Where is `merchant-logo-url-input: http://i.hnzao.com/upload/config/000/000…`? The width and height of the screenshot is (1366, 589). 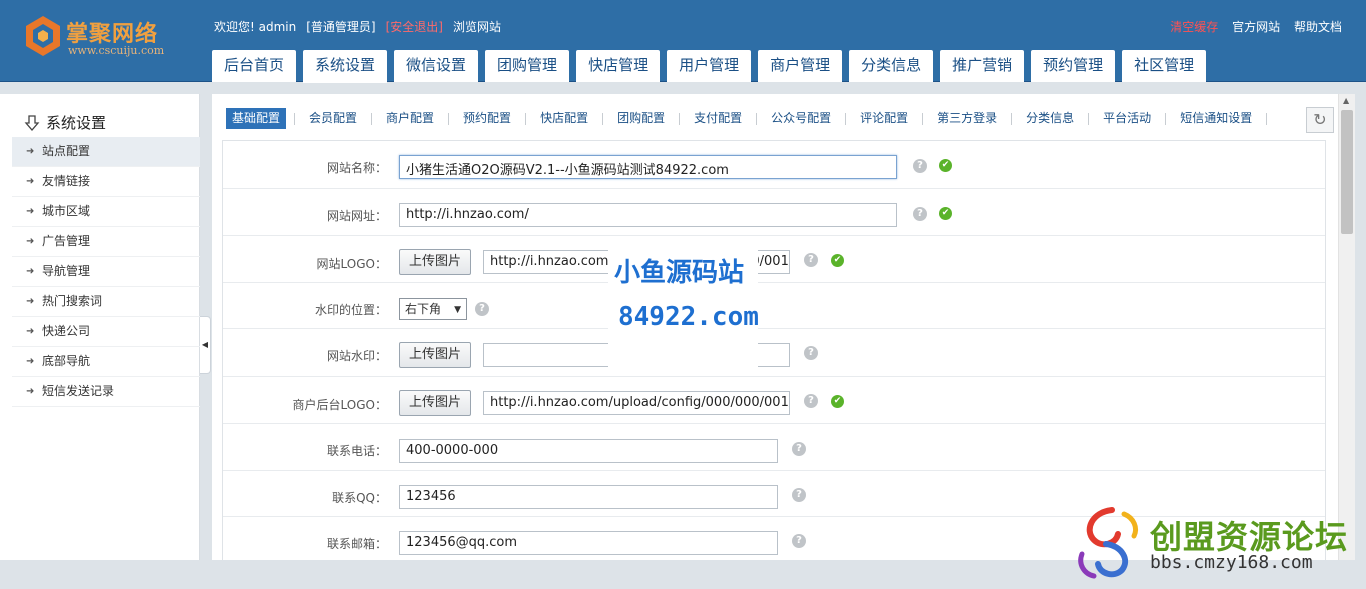 merchant-logo-url-input: http://i.hnzao.com/upload/config/000/000… is located at coordinates (636, 403).